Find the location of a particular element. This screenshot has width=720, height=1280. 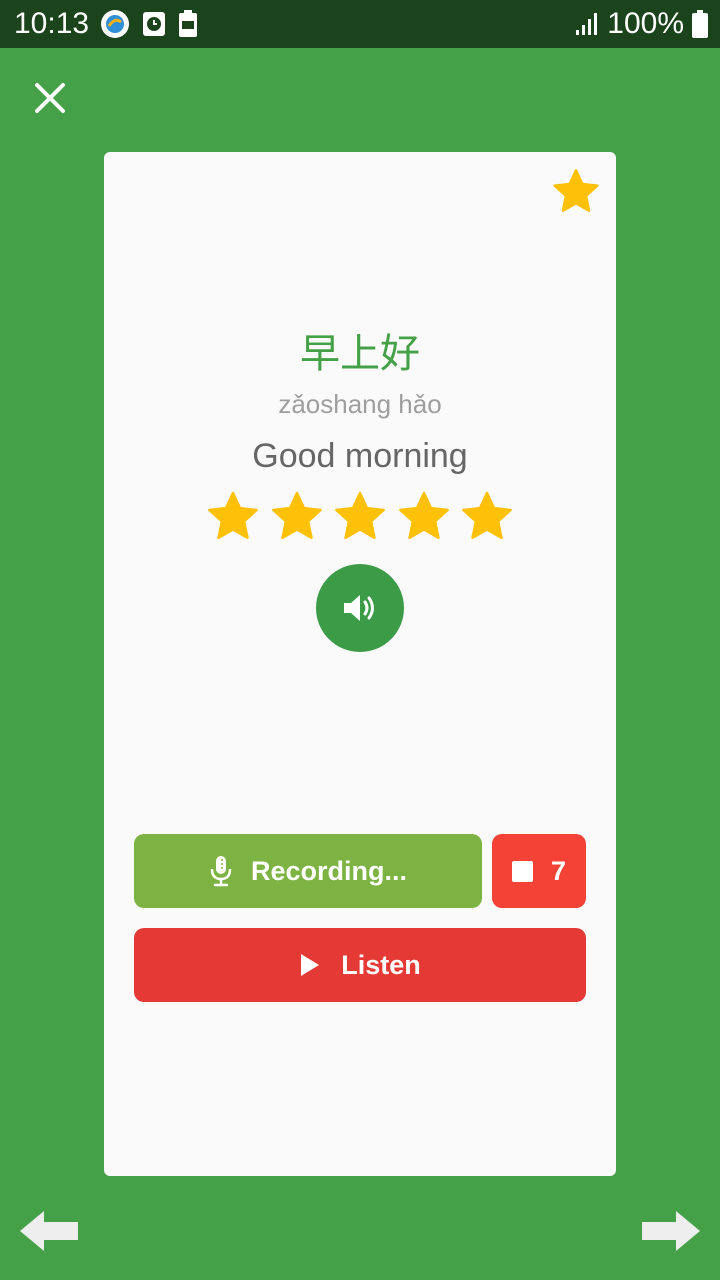

play-audio-button is located at coordinates (360, 608).